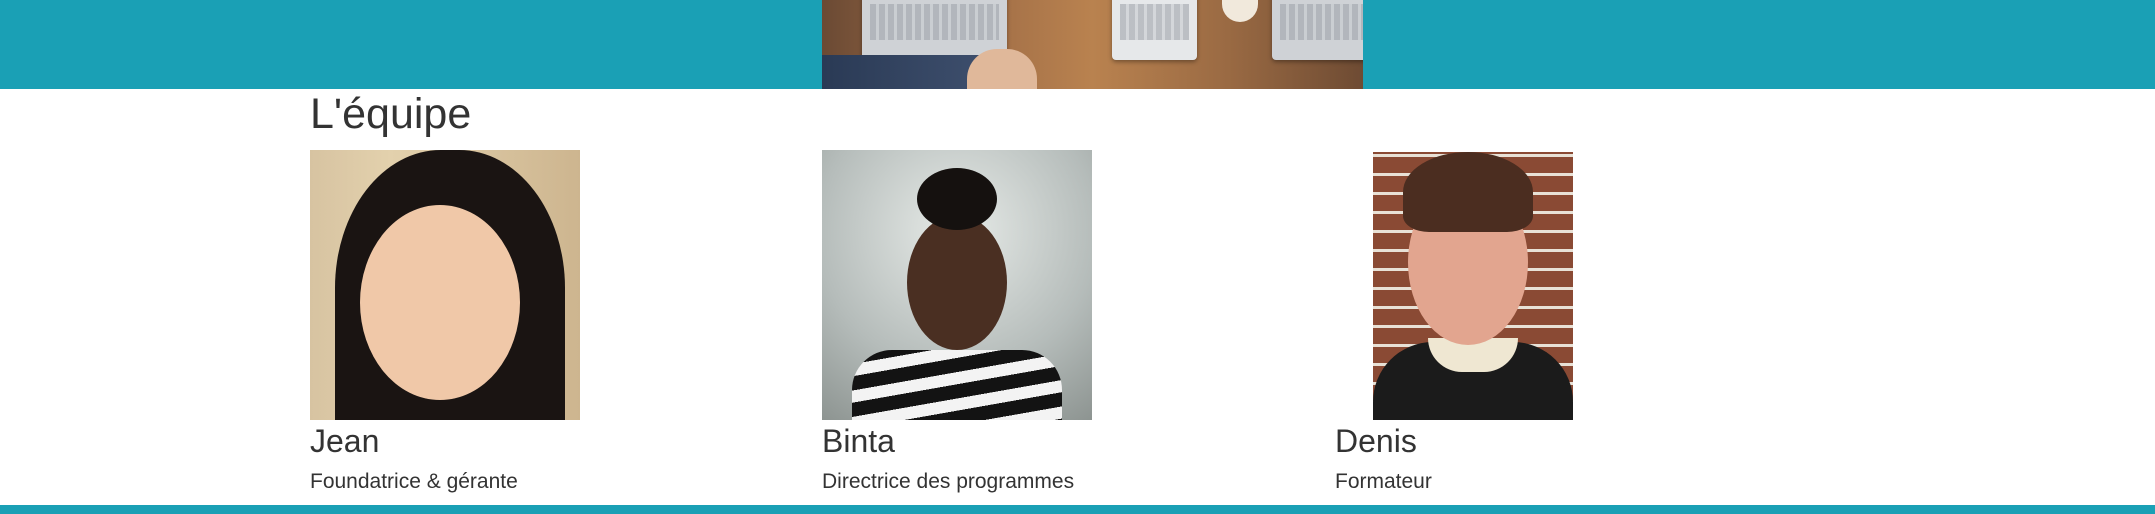 This screenshot has width=2155, height=514. I want to click on member-name: Denis, so click(1376, 441).